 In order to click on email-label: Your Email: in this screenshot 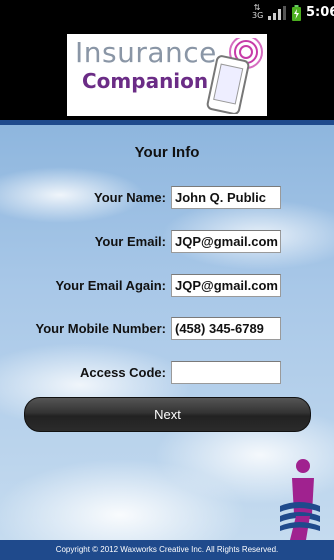, I will do `click(130, 241)`.